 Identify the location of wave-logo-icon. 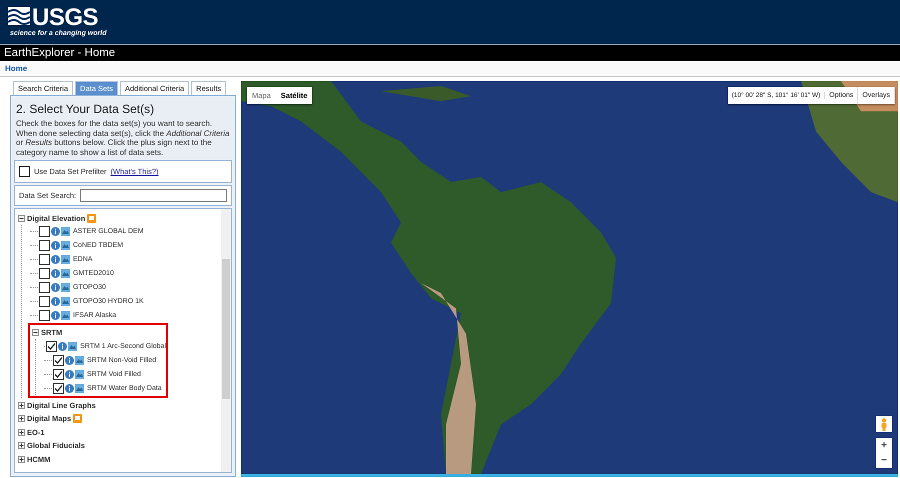
(19, 15).